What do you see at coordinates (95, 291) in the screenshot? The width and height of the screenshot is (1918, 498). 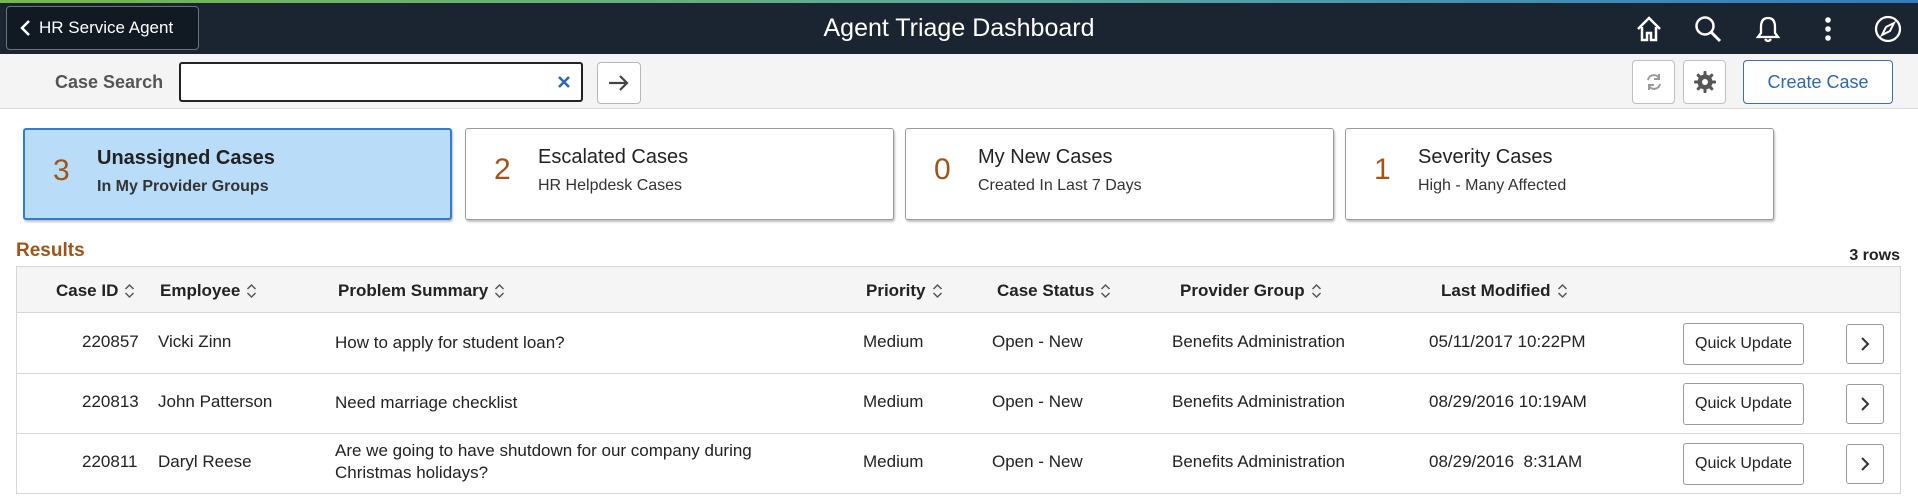 I see `column-header-case-id: Case ID` at bounding box center [95, 291].